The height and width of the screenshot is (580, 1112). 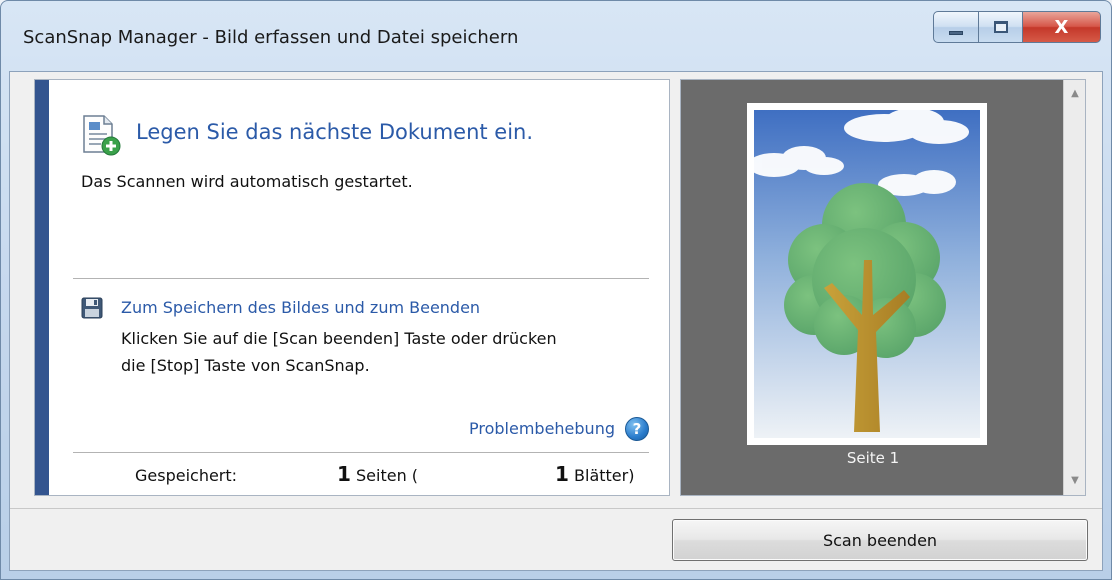 What do you see at coordinates (873, 458) in the screenshot?
I see `page-caption: Seite 1` at bounding box center [873, 458].